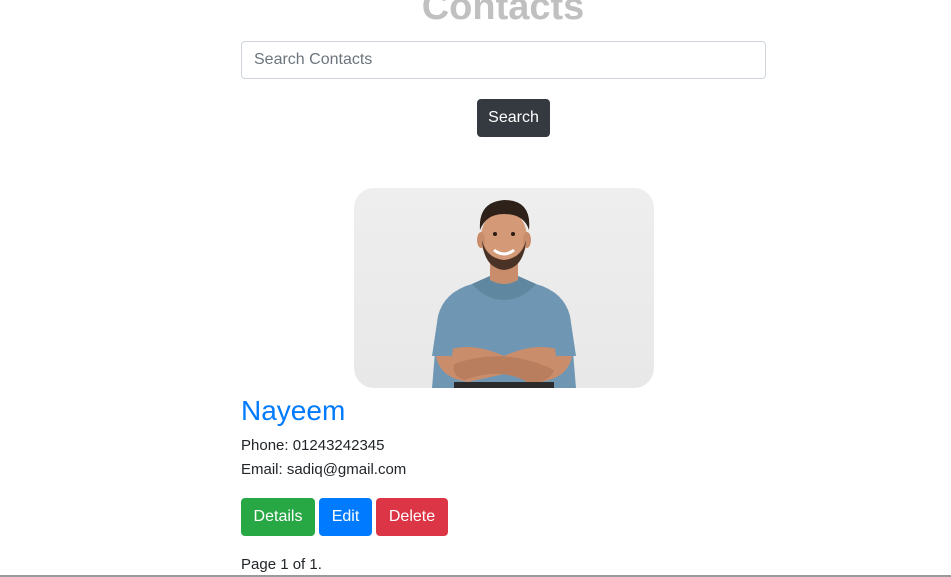  I want to click on contact-email: Email: sadiq@gmail.com, so click(324, 469).